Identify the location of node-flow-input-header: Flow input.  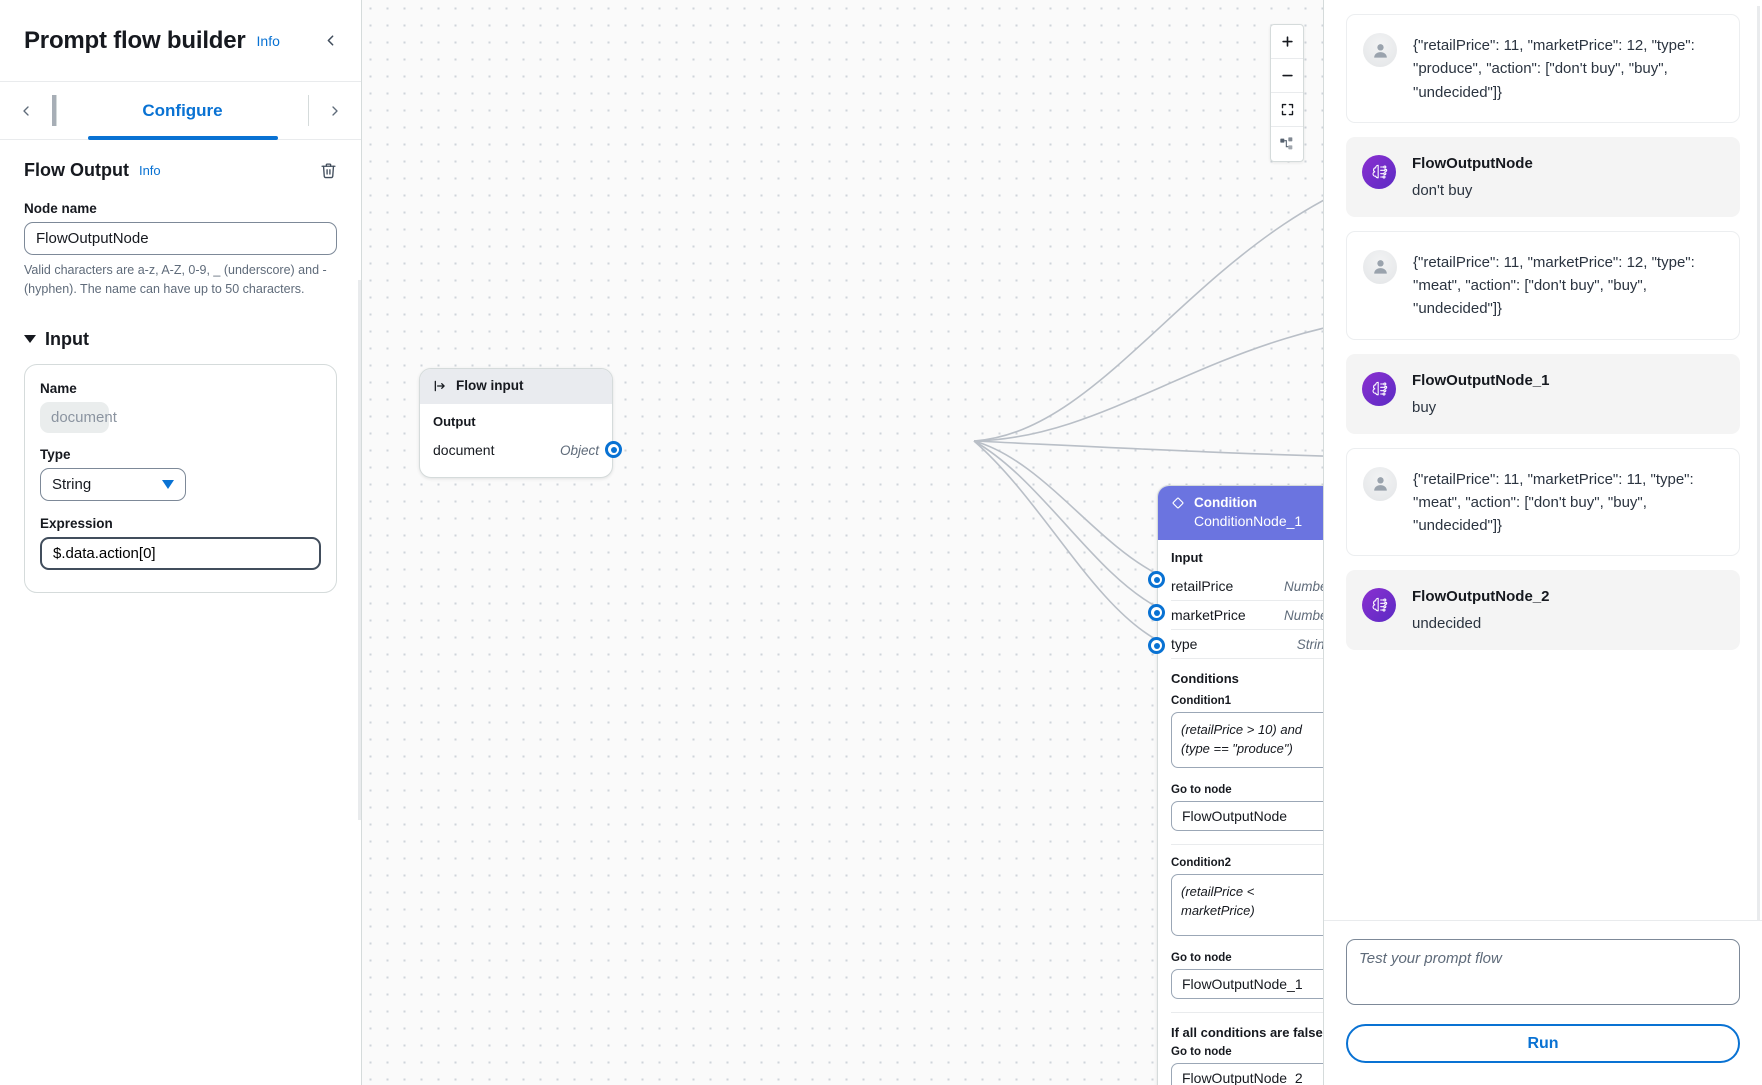
(516, 386).